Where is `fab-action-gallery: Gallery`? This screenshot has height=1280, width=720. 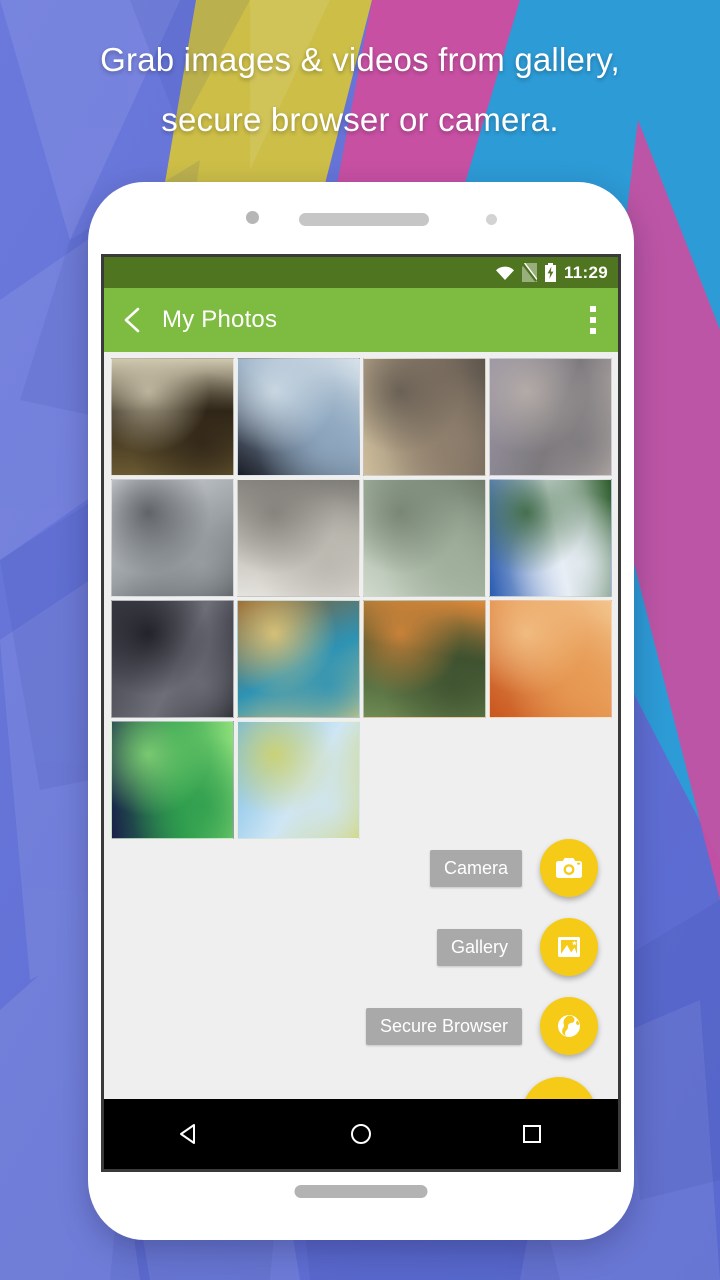
fab-action-gallery: Gallery is located at coordinates (517, 947).